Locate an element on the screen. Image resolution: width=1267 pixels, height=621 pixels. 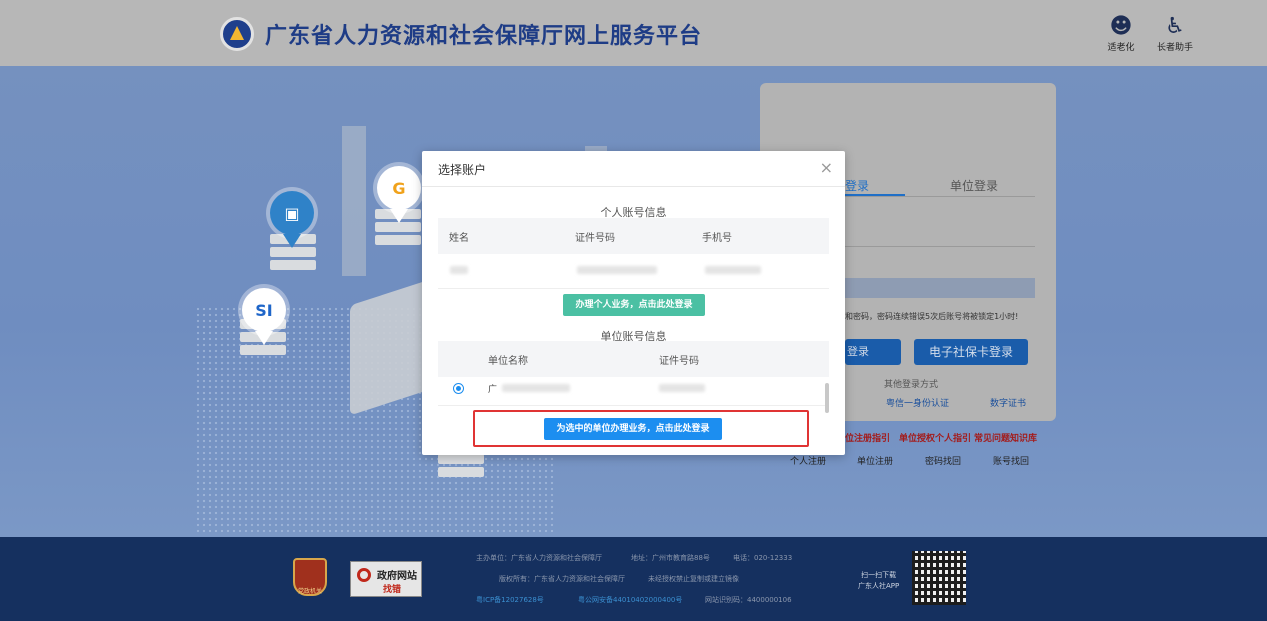
captcha-input is located at coordinates (940, 288).